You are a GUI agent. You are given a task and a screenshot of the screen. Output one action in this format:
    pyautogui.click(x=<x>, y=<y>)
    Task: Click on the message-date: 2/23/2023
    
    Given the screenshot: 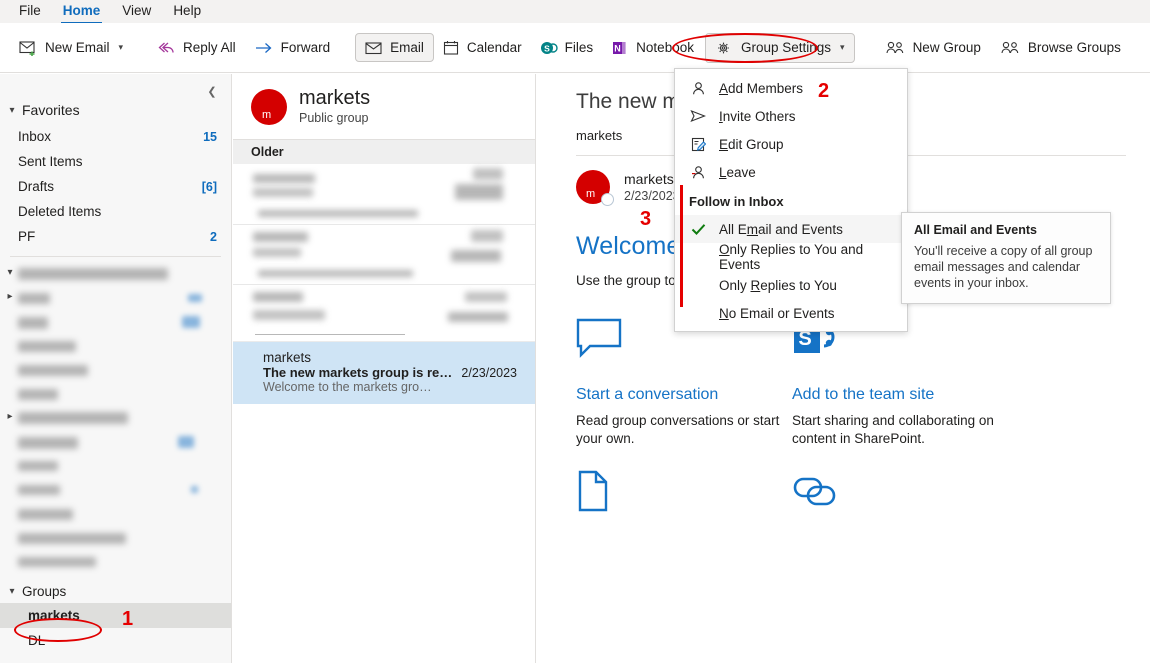 What is the action you would take?
    pyautogui.click(x=489, y=373)
    